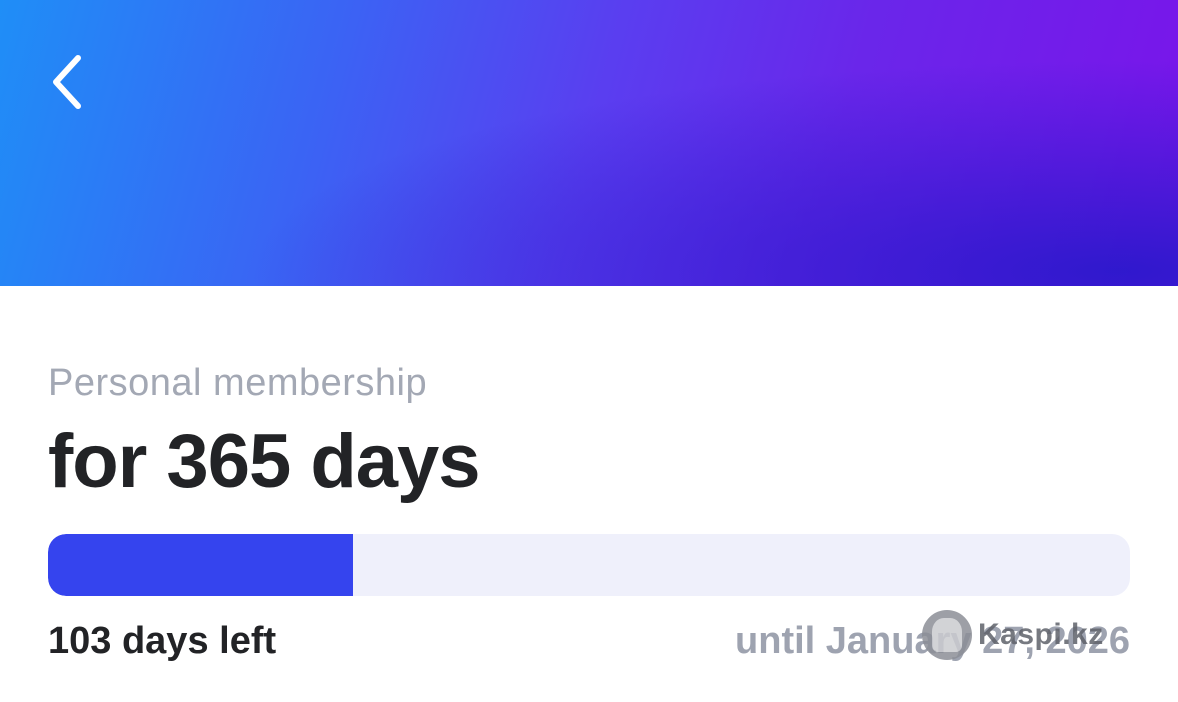 Image resolution: width=1178 pixels, height=702 pixels. Describe the element at coordinates (947, 635) in the screenshot. I see `kaspi-logo-icon` at that location.